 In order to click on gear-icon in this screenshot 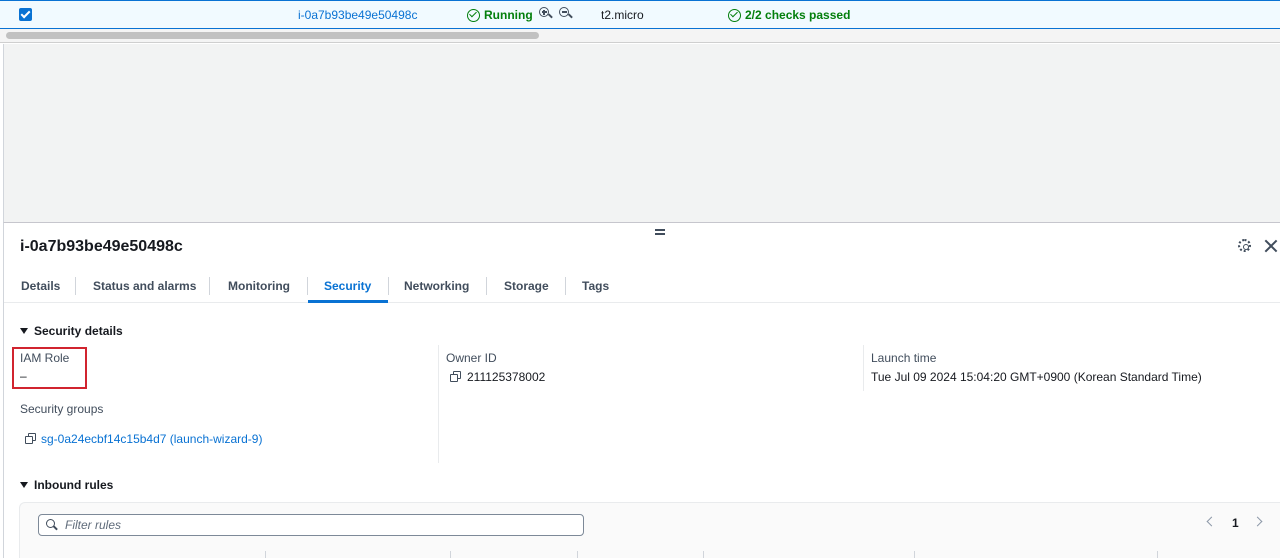, I will do `click(1244, 245)`.